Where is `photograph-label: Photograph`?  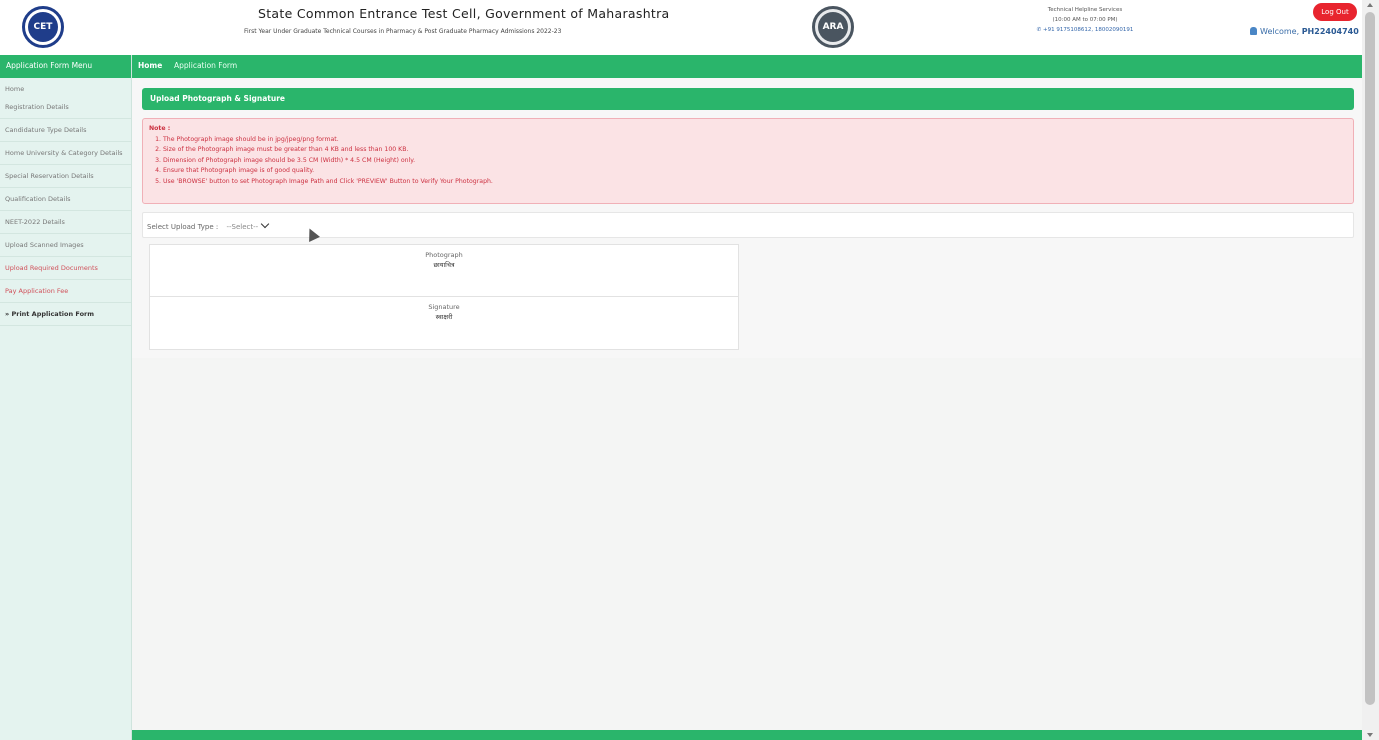 photograph-label: Photograph is located at coordinates (444, 255).